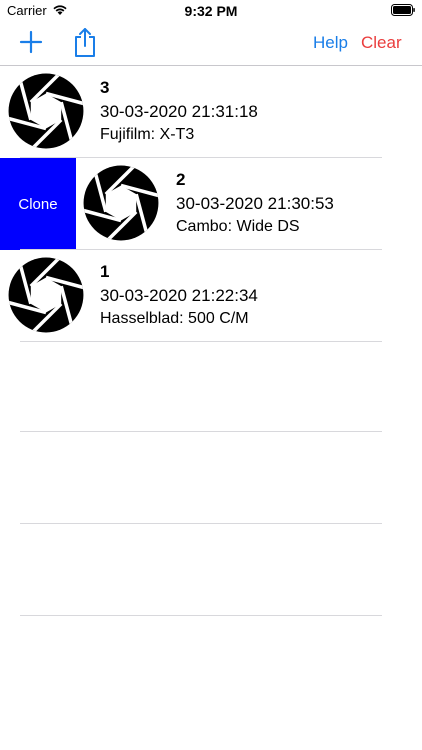  What do you see at coordinates (403, 10) in the screenshot?
I see `battery-icon` at bounding box center [403, 10].